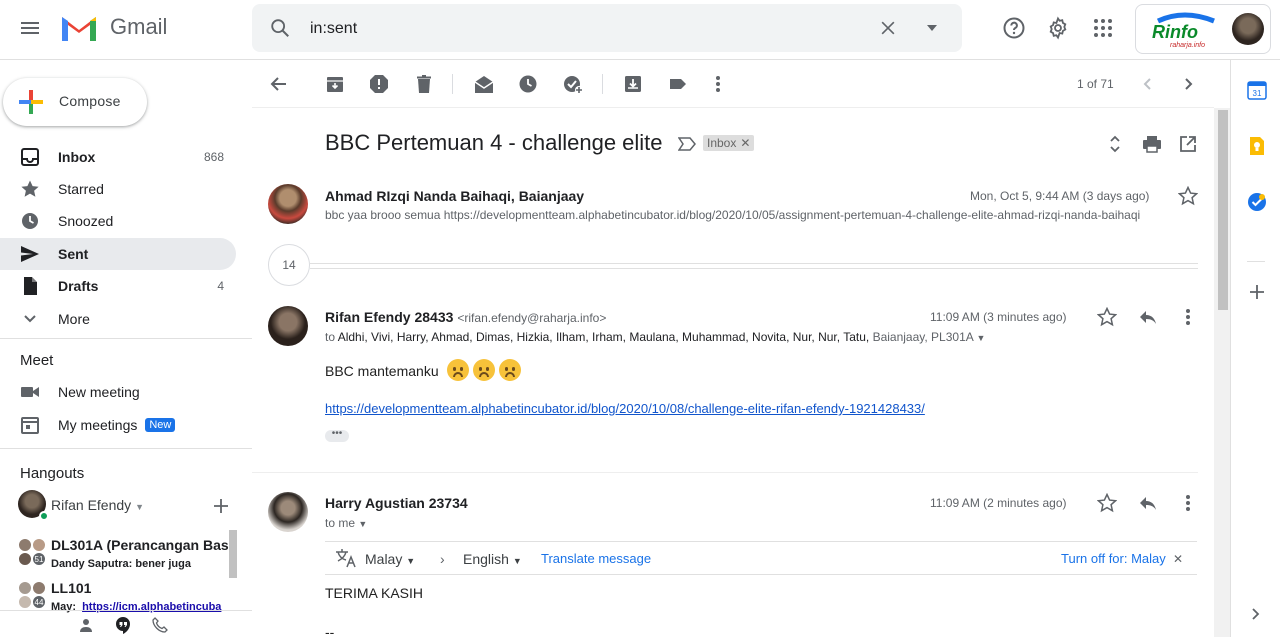  What do you see at coordinates (78, 286) in the screenshot?
I see `sidebar-item-label: Drafts` at bounding box center [78, 286].